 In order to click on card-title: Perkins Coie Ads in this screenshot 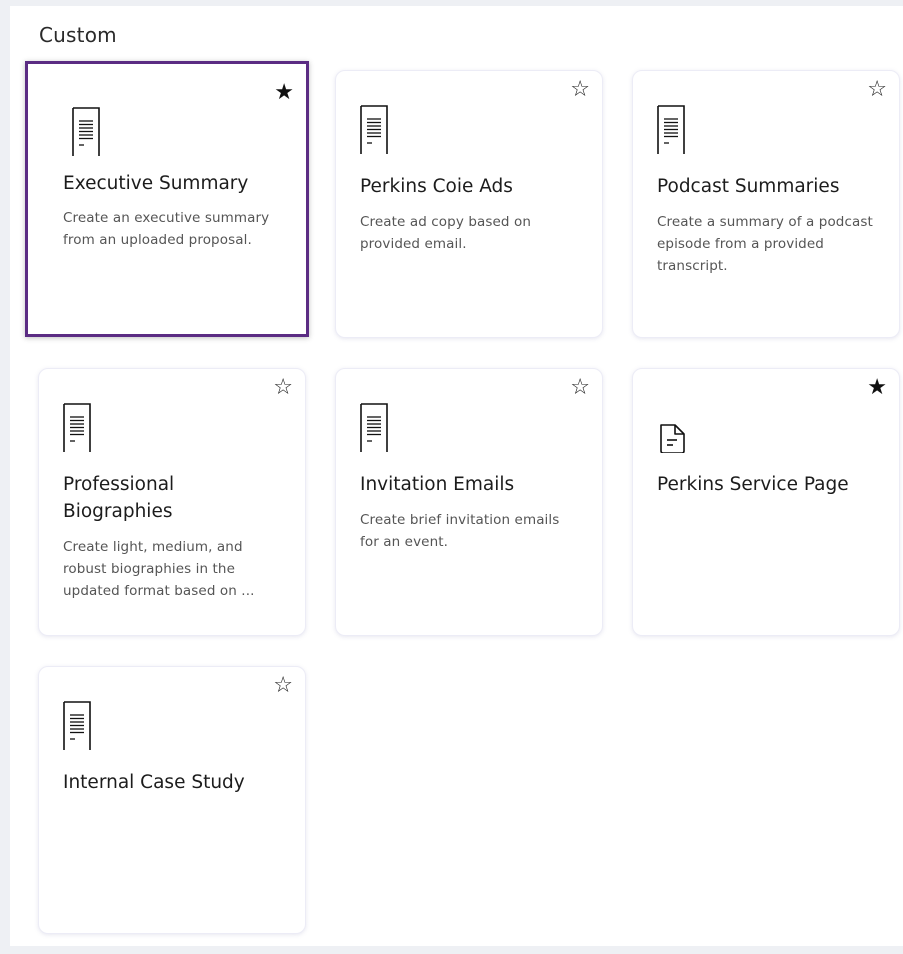, I will do `click(436, 186)`.